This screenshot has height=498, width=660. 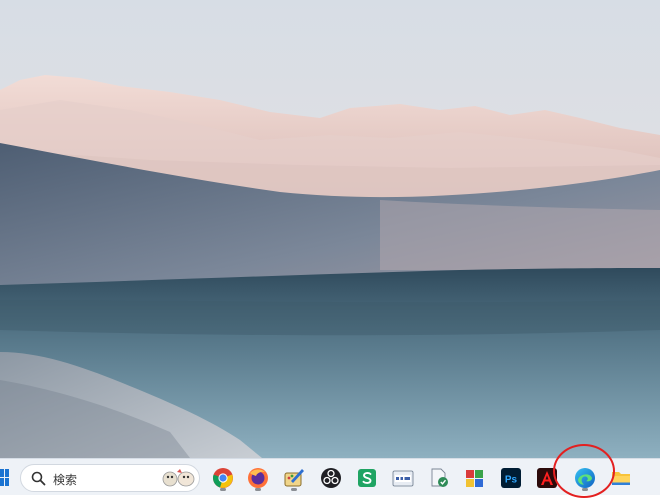 I want to click on svg-text: Ps, so click(x=511, y=480).